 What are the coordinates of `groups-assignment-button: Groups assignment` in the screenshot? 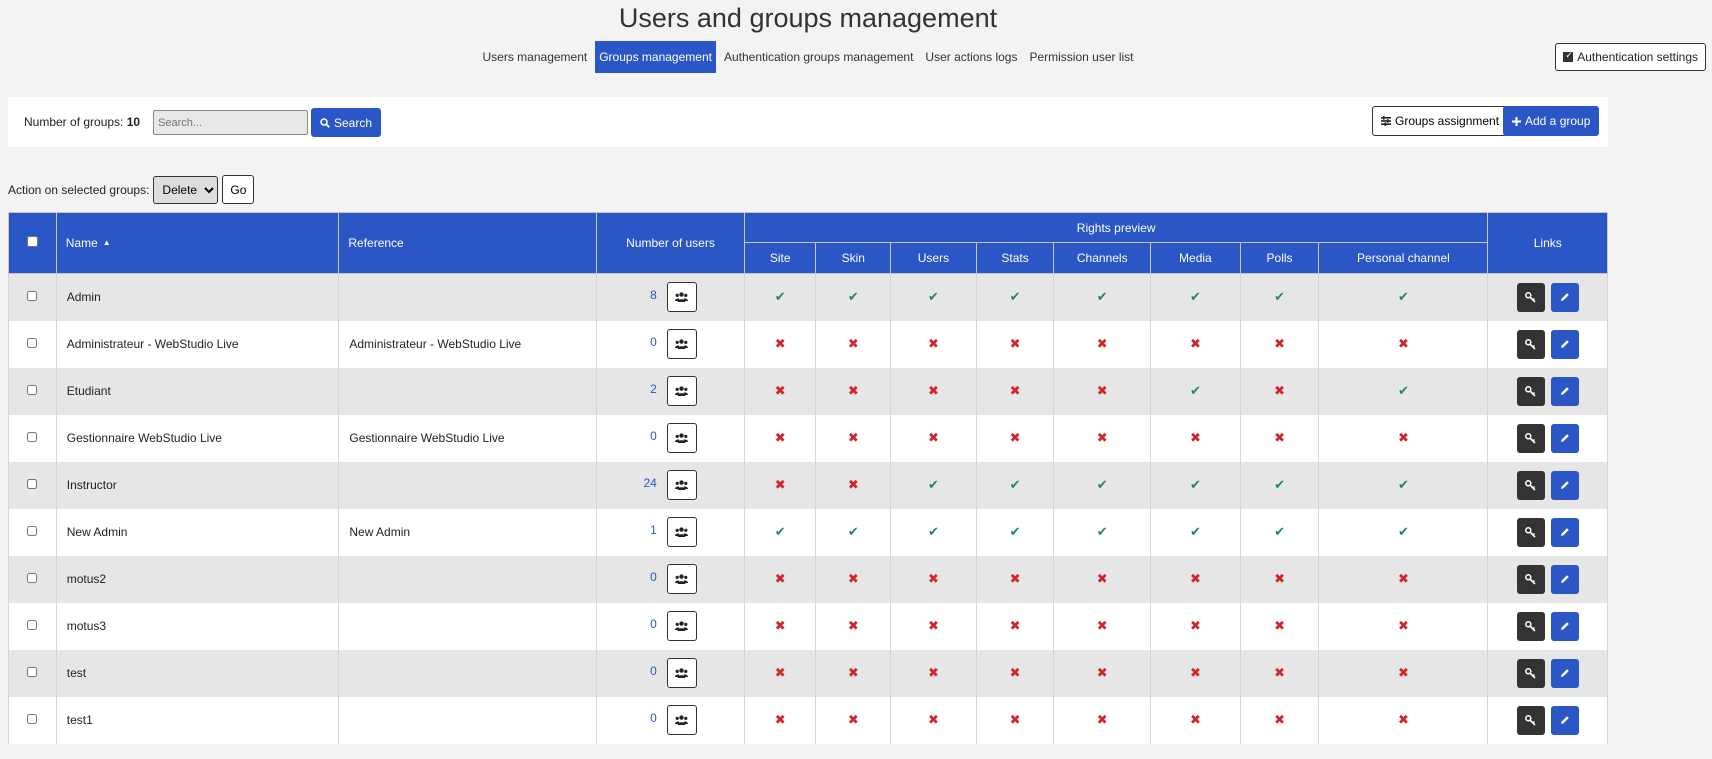 It's located at (1440, 121).